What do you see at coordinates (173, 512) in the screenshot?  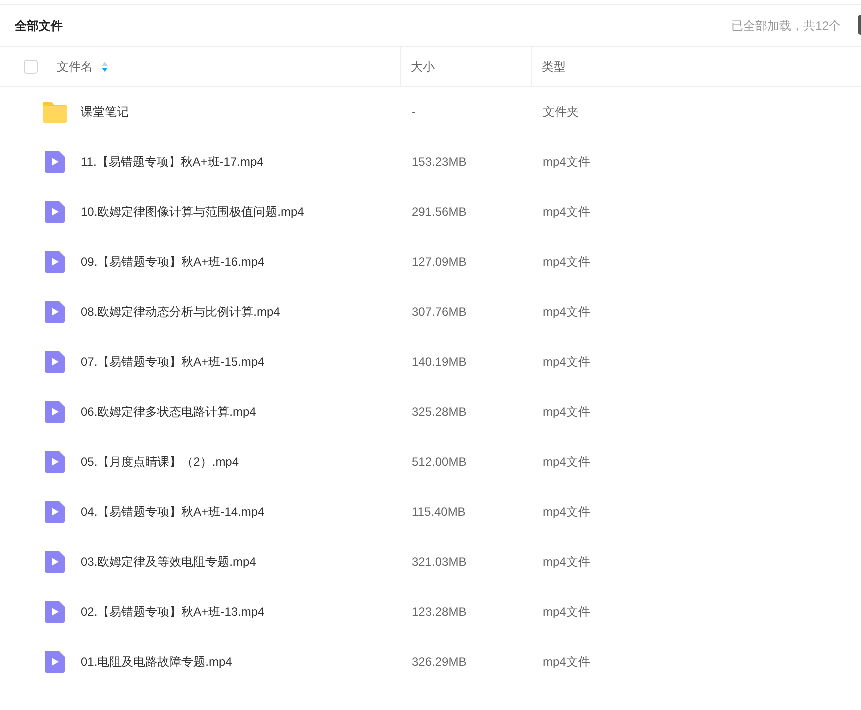 I see `file-name: 04.【易错题专项】秋A+班-14.mp4` at bounding box center [173, 512].